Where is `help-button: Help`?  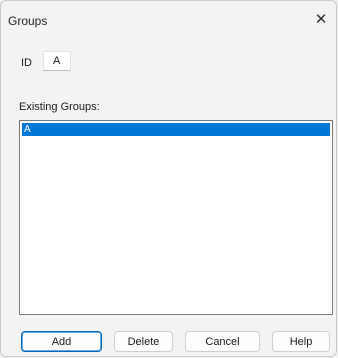 help-button: Help is located at coordinates (301, 341).